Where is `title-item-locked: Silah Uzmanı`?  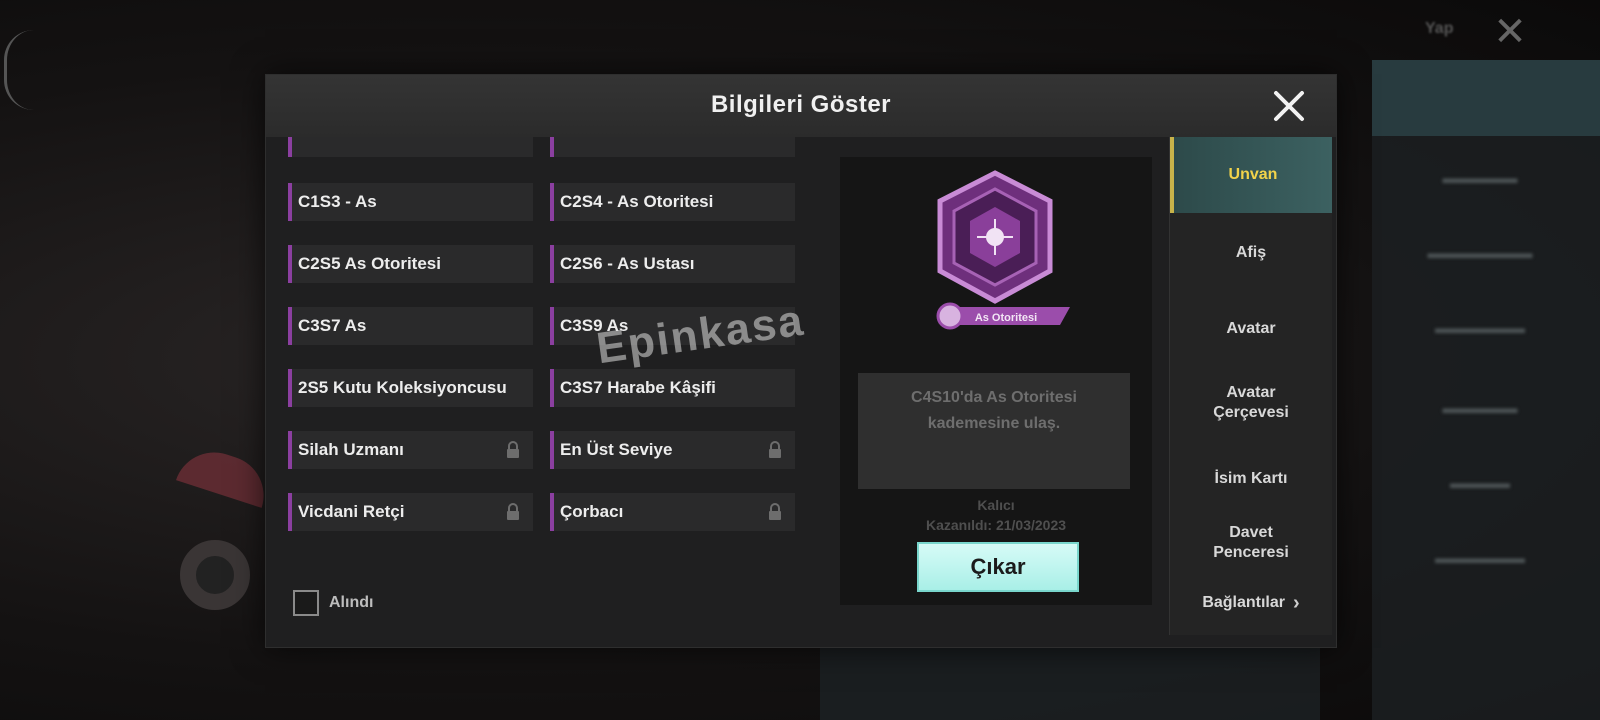
title-item-locked: Silah Uzmanı is located at coordinates (410, 450).